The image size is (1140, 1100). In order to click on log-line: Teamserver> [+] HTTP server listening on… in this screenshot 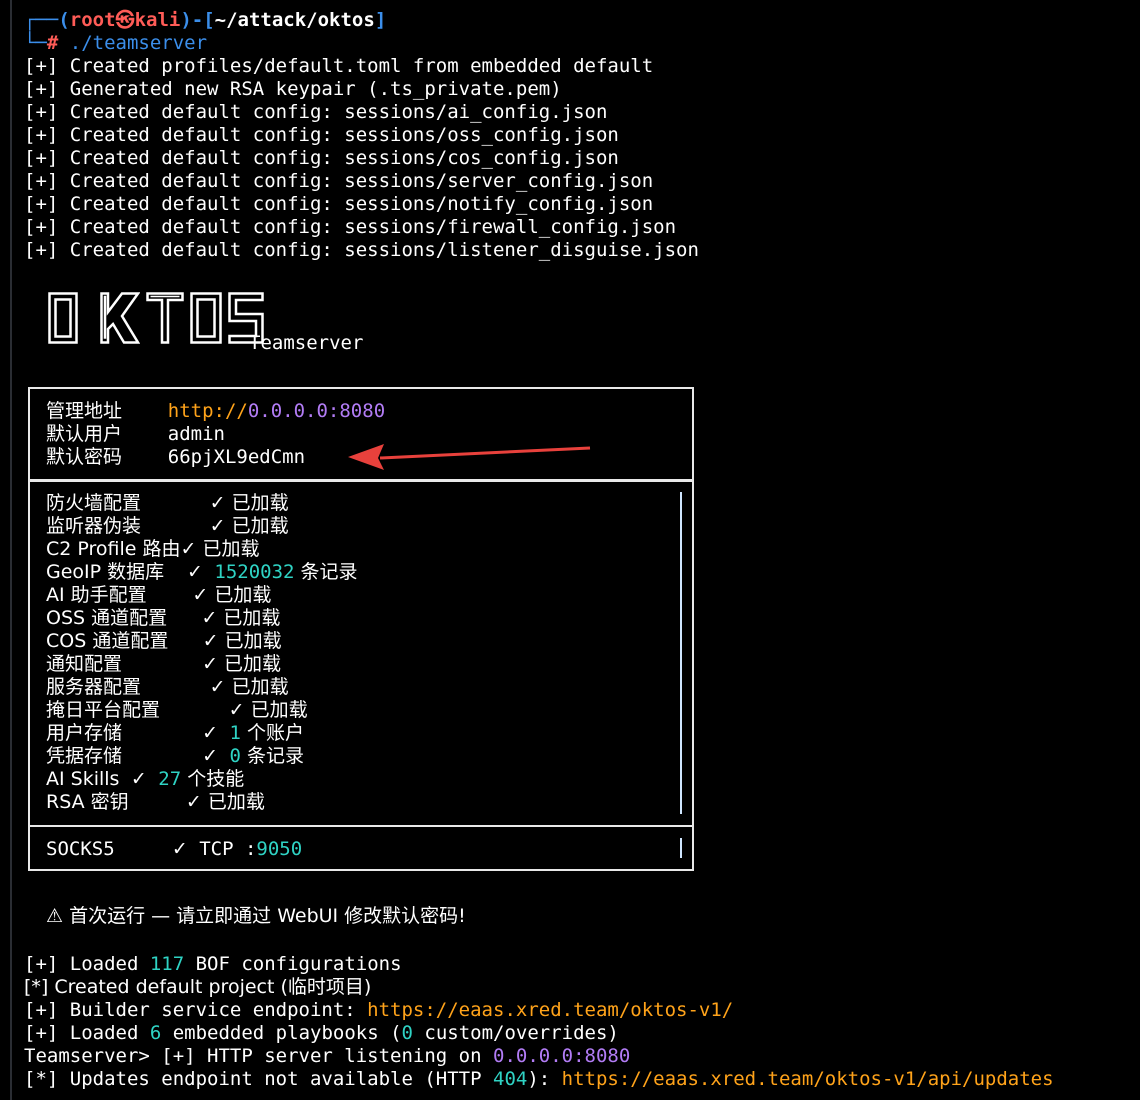, I will do `click(327, 1056)`.